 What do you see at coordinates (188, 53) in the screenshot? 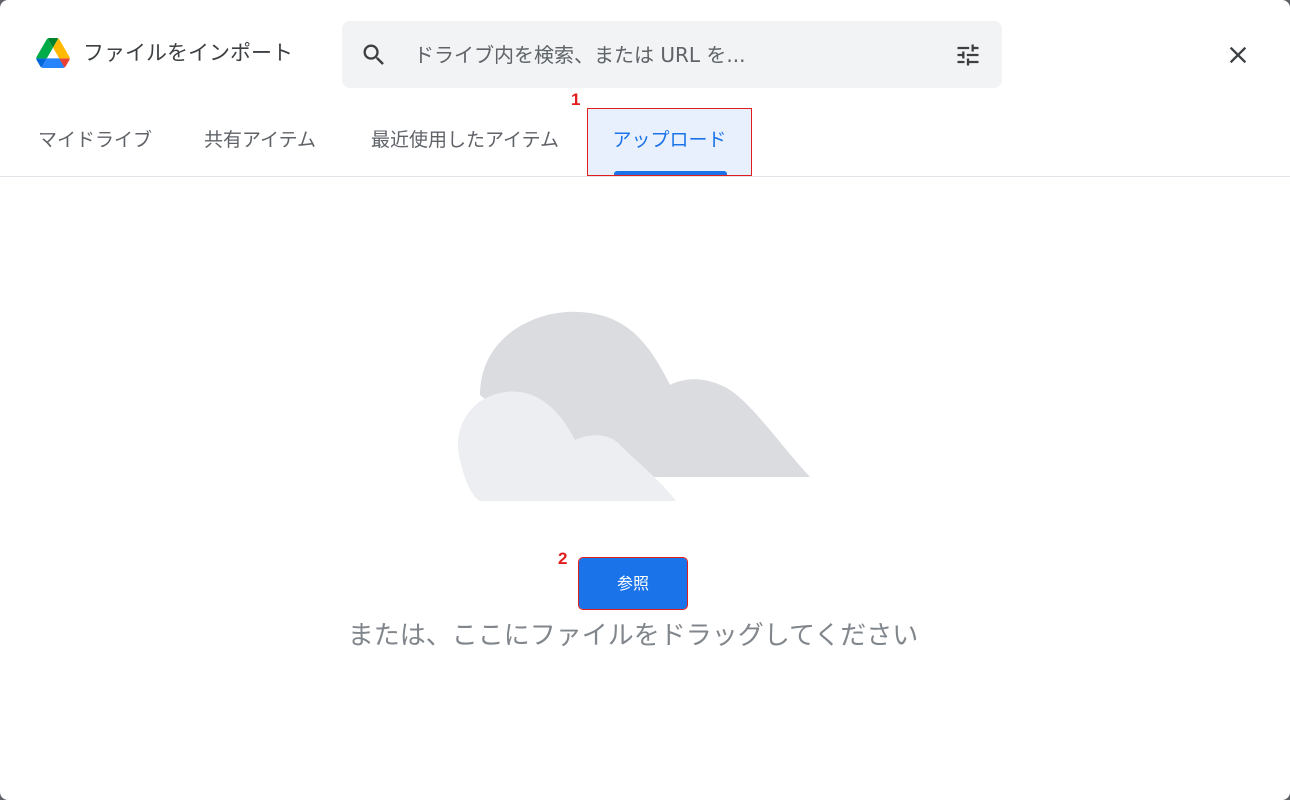
I see `dialog-title: ファイルをインポート` at bounding box center [188, 53].